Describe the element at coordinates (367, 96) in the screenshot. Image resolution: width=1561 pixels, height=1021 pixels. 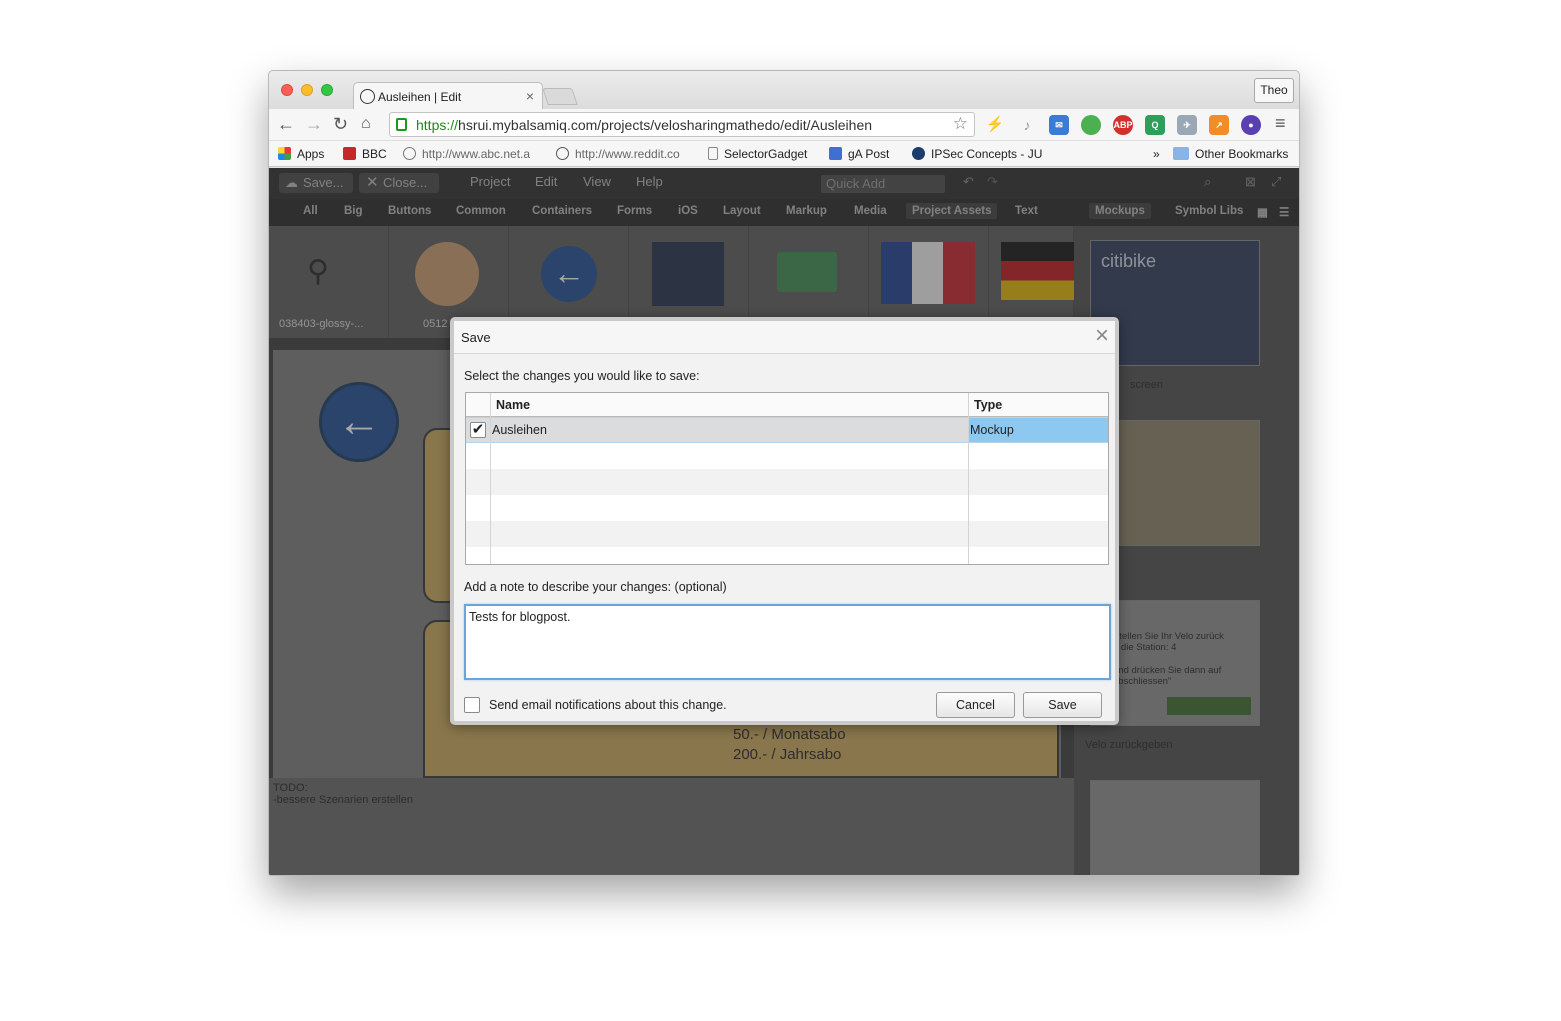
I see `smiley-icon` at that location.